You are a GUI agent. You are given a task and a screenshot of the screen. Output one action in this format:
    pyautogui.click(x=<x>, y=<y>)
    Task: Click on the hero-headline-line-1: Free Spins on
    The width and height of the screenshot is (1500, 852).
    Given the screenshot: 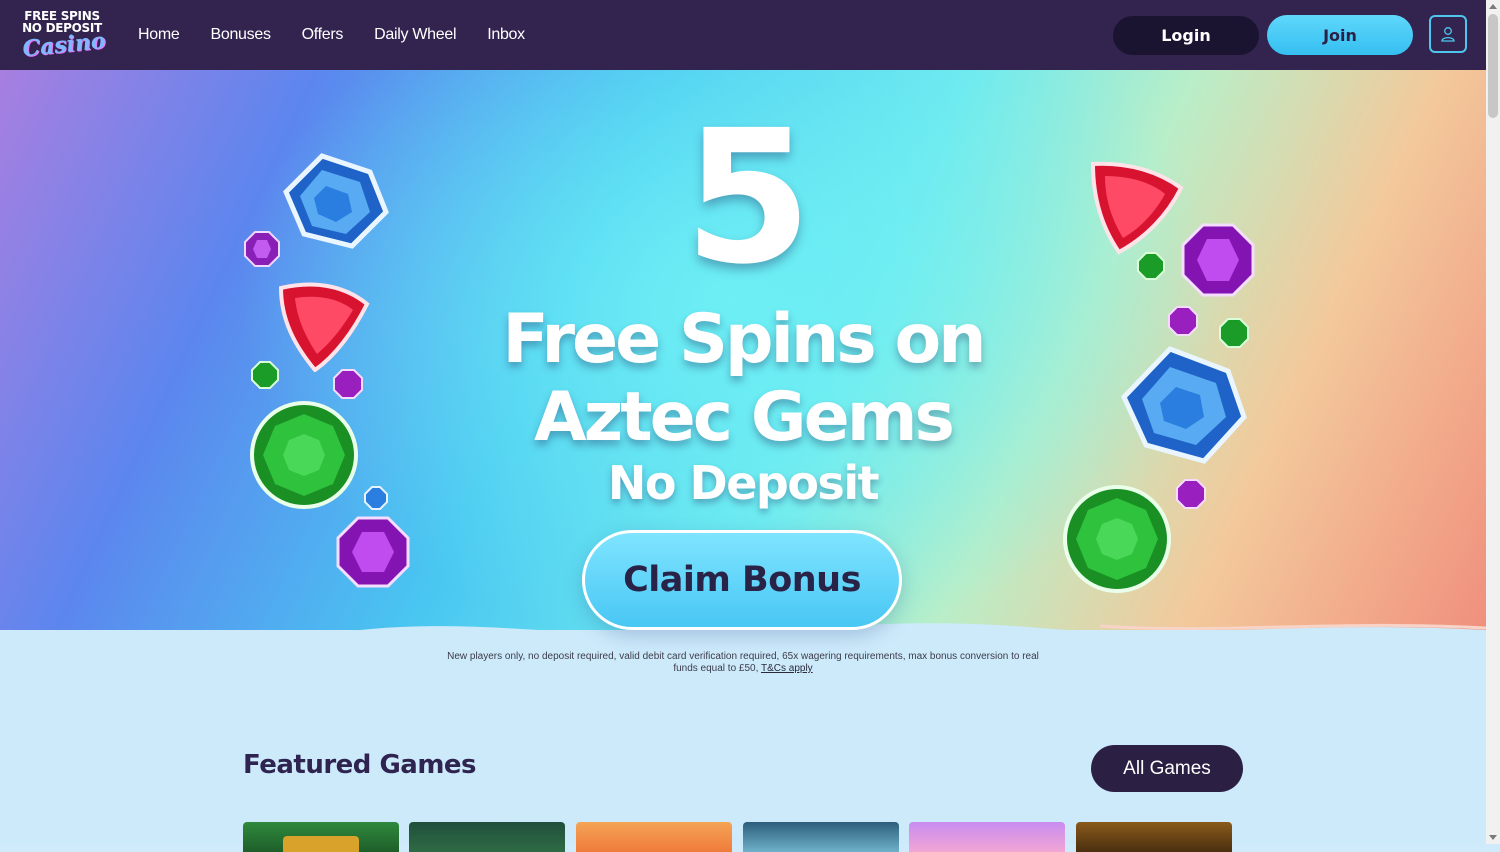 What is the action you would take?
    pyautogui.click(x=744, y=339)
    